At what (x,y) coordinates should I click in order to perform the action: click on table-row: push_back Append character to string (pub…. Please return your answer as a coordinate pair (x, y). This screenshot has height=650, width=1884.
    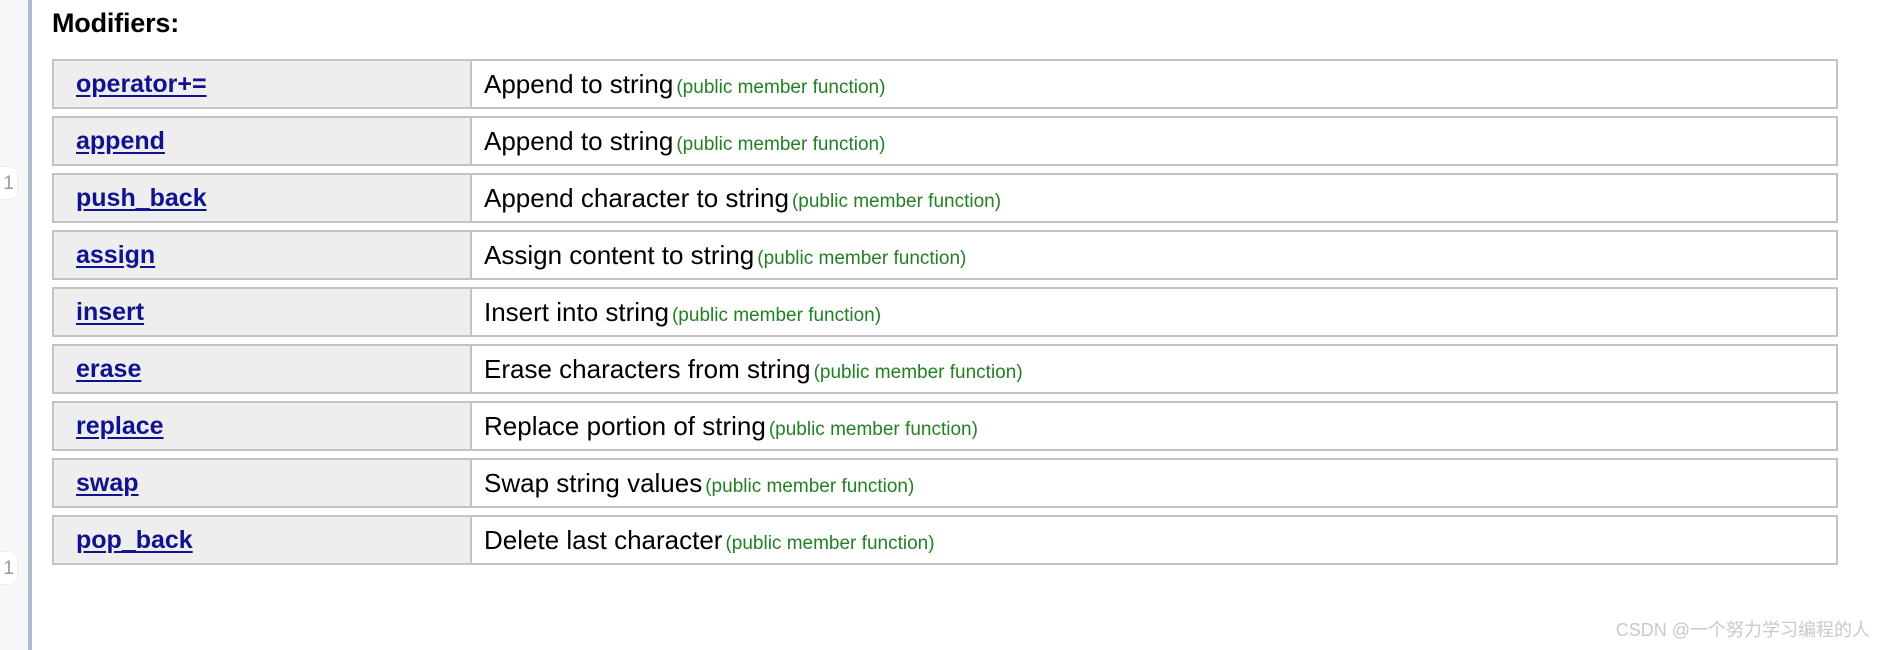
    Looking at the image, I should click on (945, 198).